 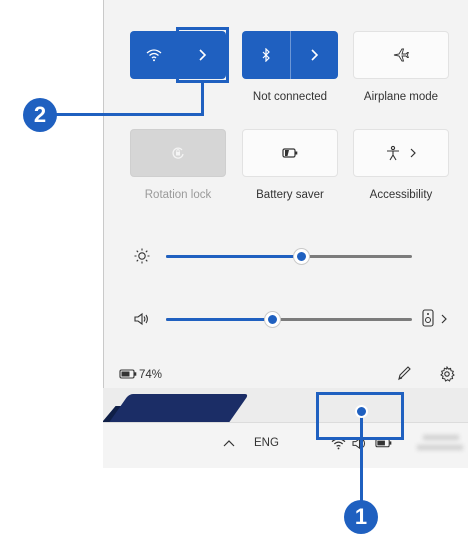 What do you see at coordinates (361, 517) in the screenshot?
I see `callout-badge-1: 1` at bounding box center [361, 517].